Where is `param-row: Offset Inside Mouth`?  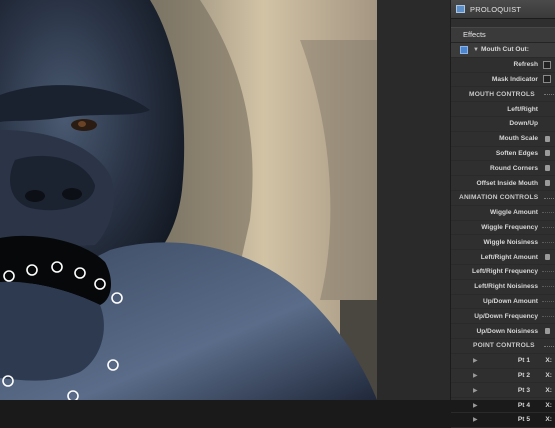
param-row: Offset Inside Mouth is located at coordinates (503, 183).